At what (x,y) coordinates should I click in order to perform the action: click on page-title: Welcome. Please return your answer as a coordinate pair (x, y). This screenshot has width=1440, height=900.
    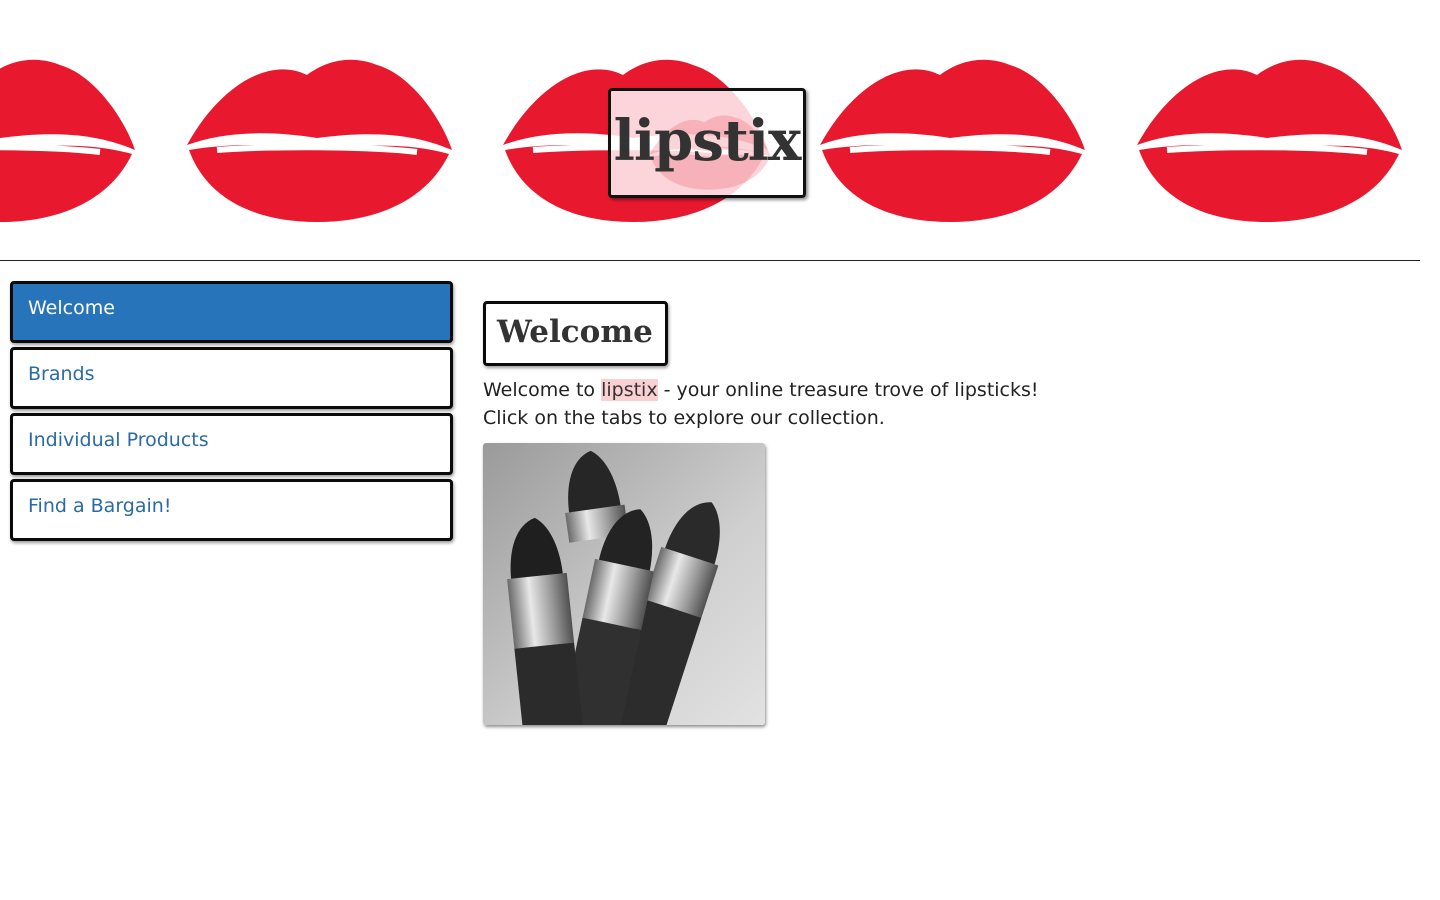
    Looking at the image, I should click on (575, 333).